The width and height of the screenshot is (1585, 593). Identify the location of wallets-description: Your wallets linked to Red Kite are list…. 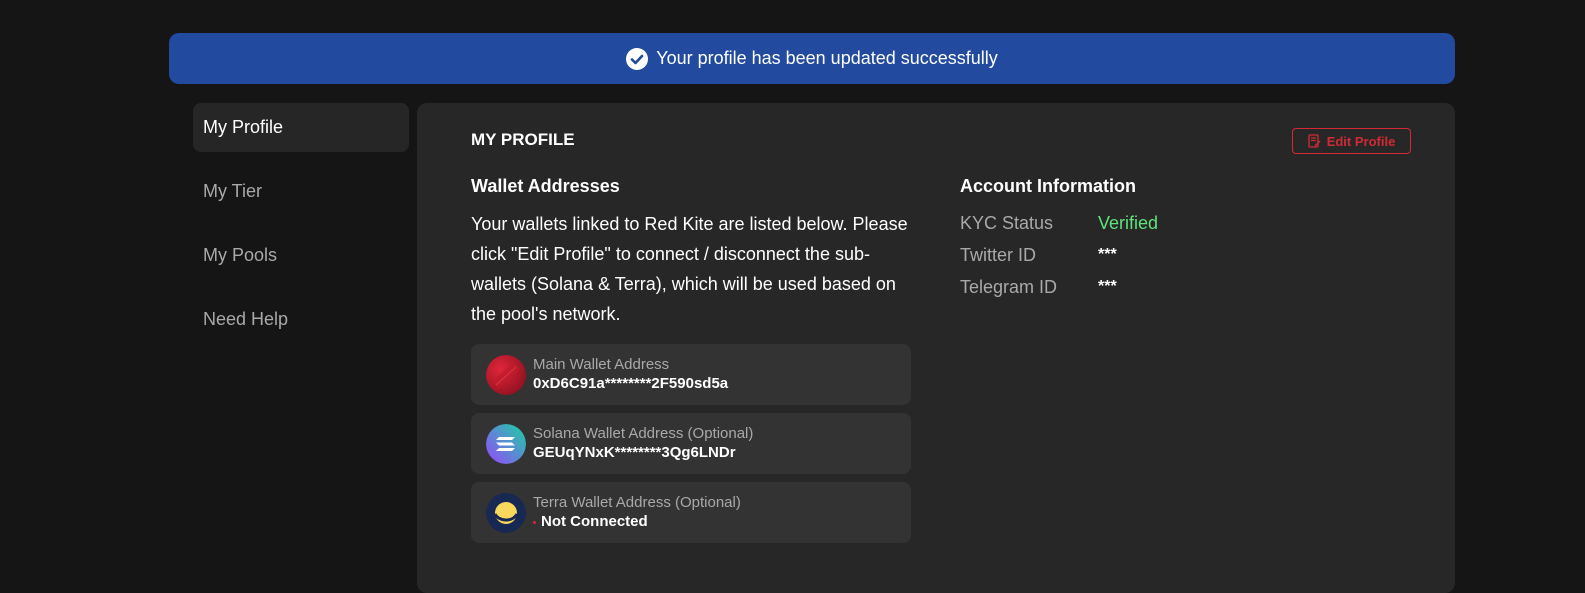
(689, 269).